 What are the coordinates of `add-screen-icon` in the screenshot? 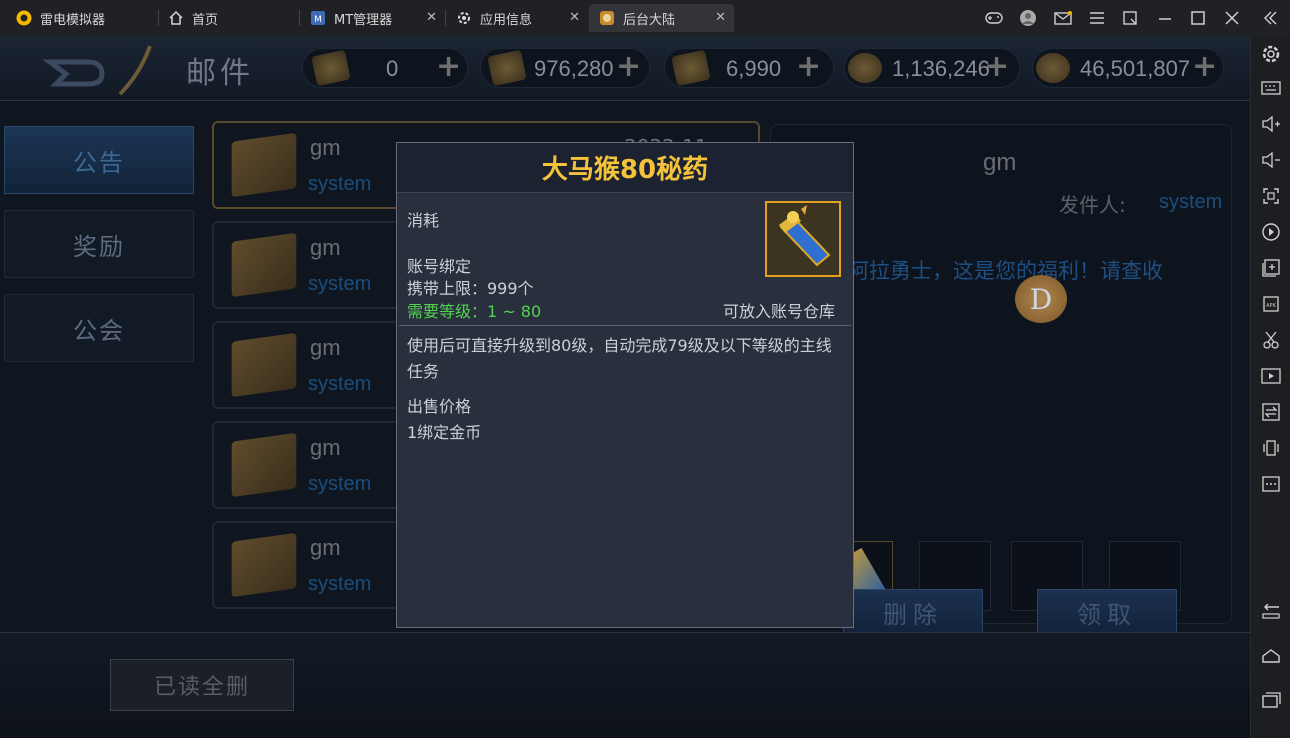 It's located at (1271, 268).